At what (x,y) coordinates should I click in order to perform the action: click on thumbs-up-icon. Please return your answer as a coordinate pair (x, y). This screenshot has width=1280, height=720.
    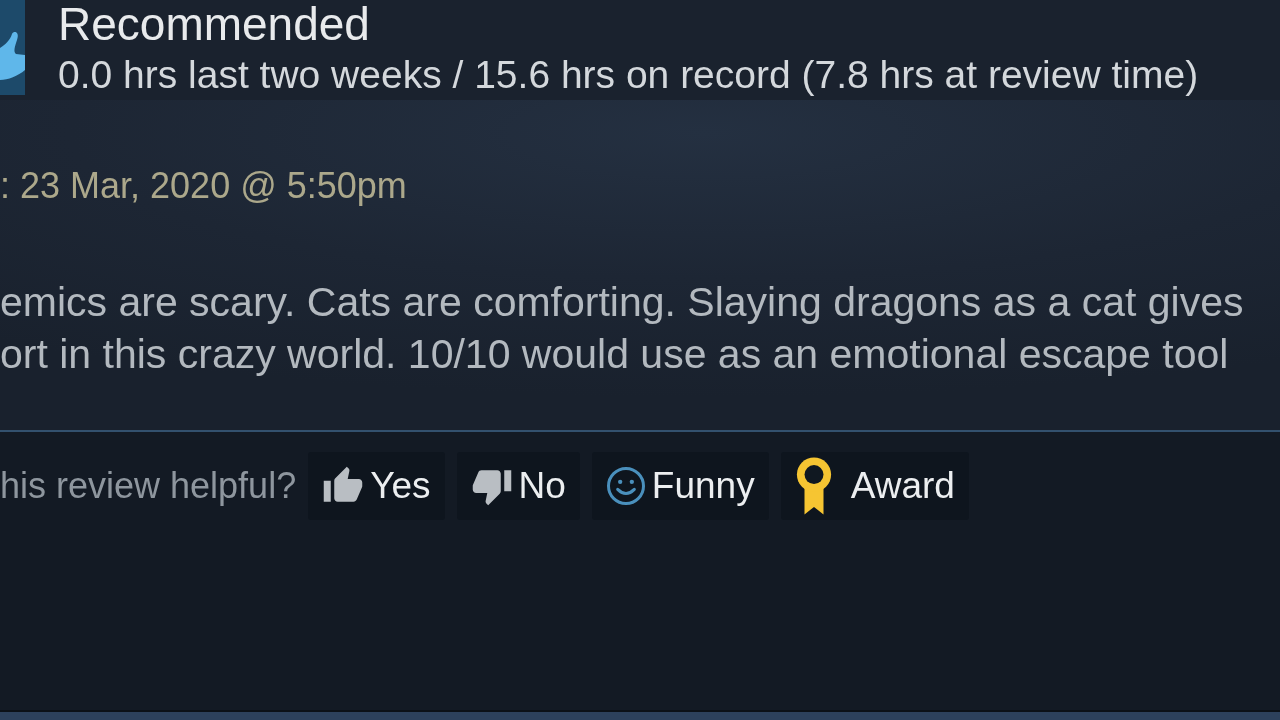
    Looking at the image, I should click on (12, 47).